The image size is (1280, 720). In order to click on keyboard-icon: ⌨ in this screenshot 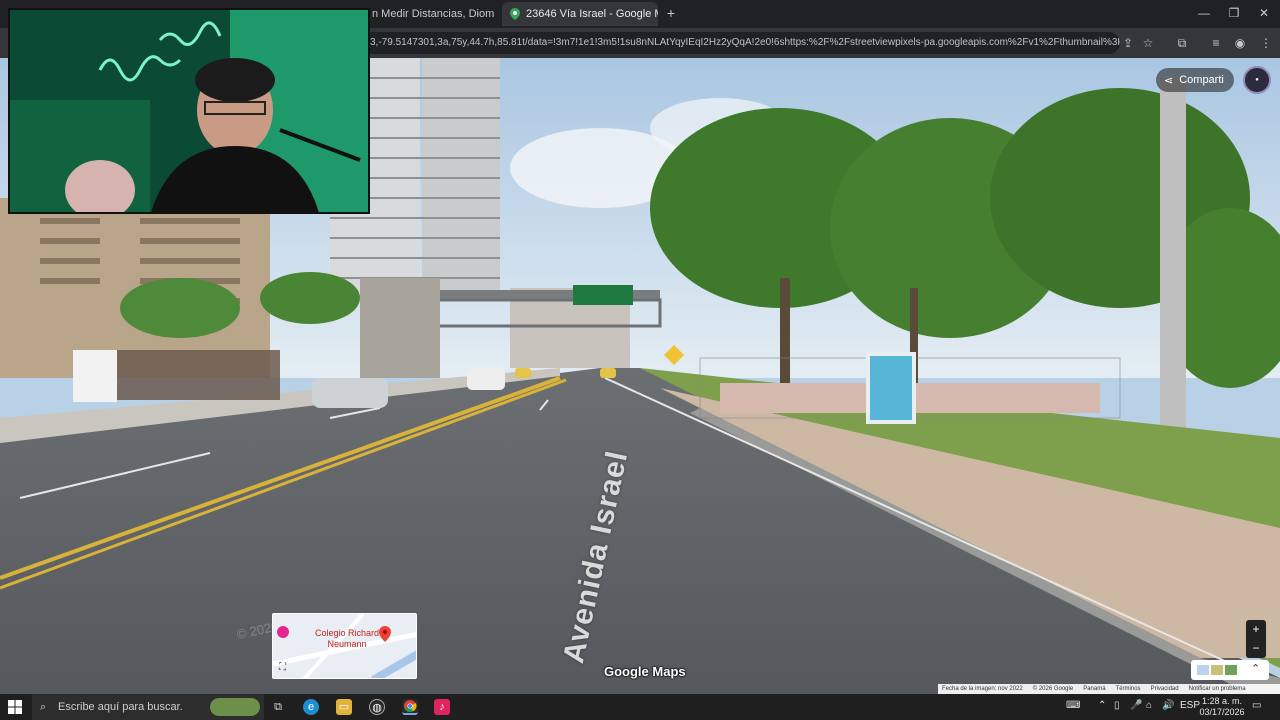, I will do `click(1073, 705)`.